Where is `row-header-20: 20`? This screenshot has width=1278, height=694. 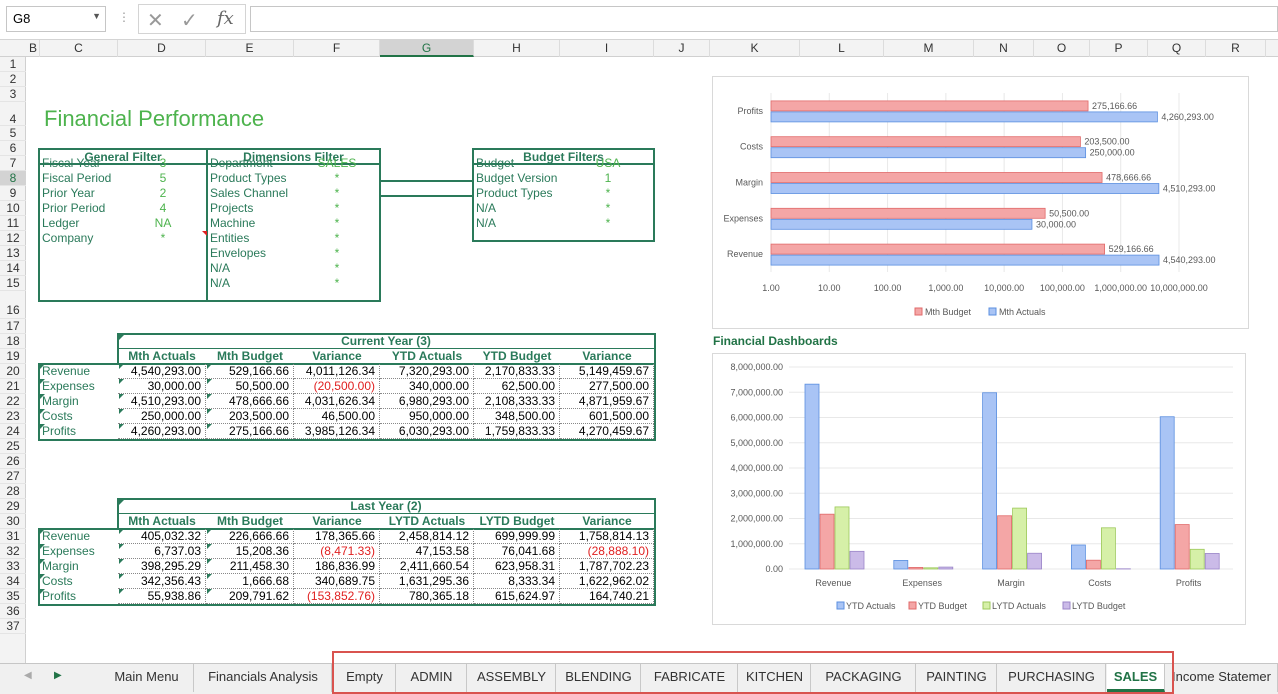
row-header-20: 20 is located at coordinates (13, 371).